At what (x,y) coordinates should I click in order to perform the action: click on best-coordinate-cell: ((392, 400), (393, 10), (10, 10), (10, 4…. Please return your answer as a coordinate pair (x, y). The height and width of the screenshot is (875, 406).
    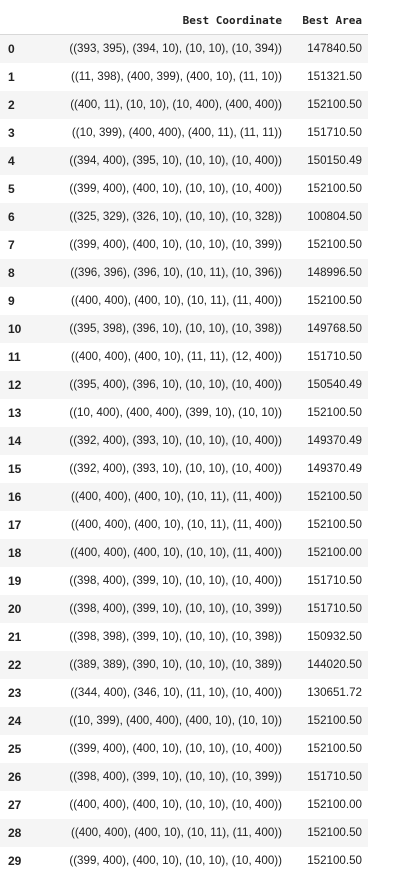
    Looking at the image, I should click on (175, 440).